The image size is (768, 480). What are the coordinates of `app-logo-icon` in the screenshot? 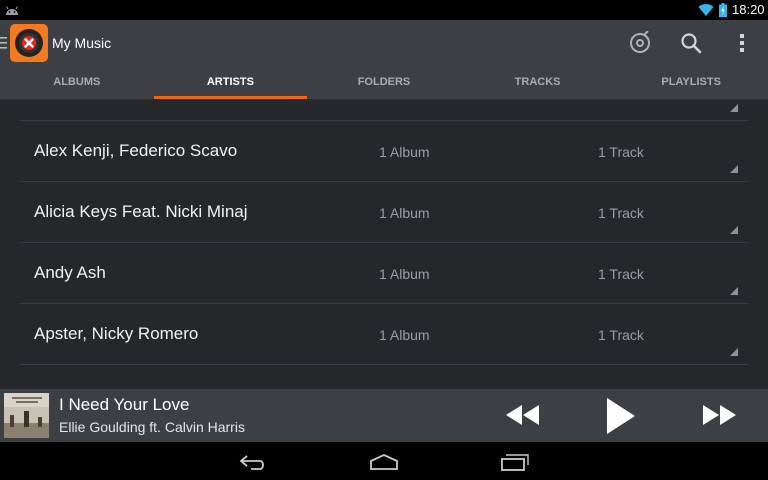 It's located at (29, 43).